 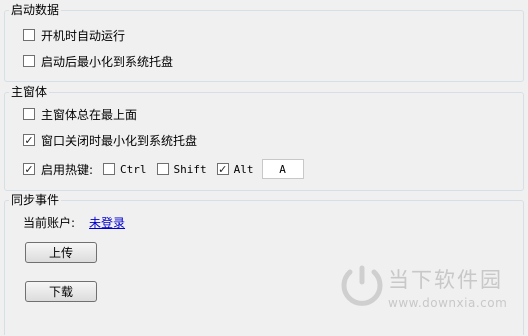 I want to click on shift-label: Shift, so click(x=190, y=169).